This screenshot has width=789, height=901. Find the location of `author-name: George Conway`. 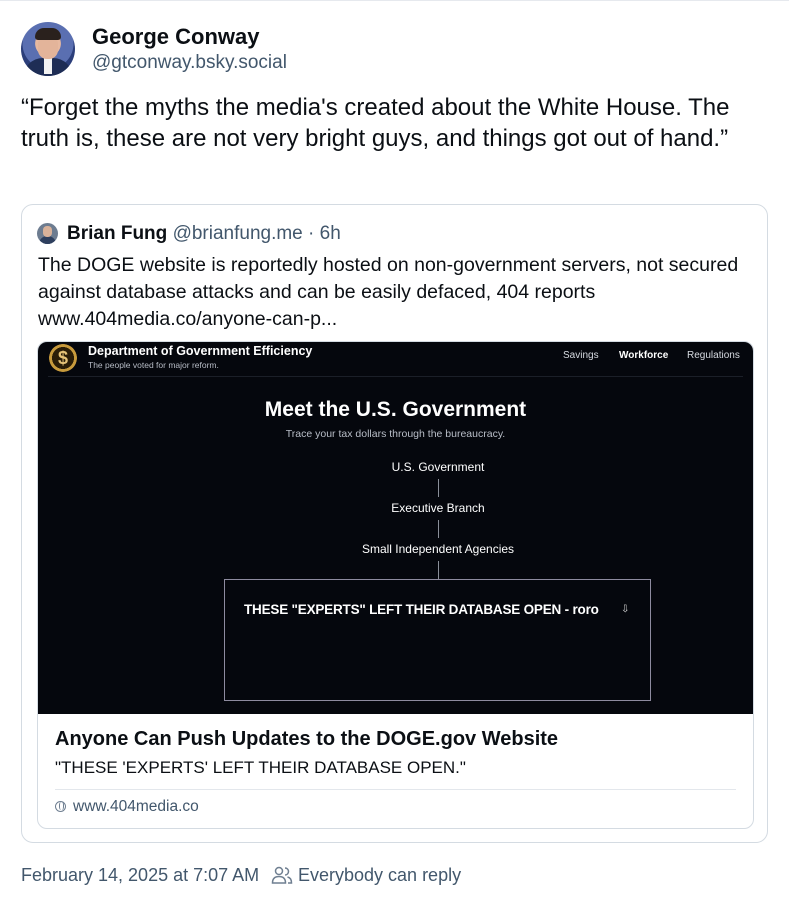

author-name: George Conway is located at coordinates (175, 37).